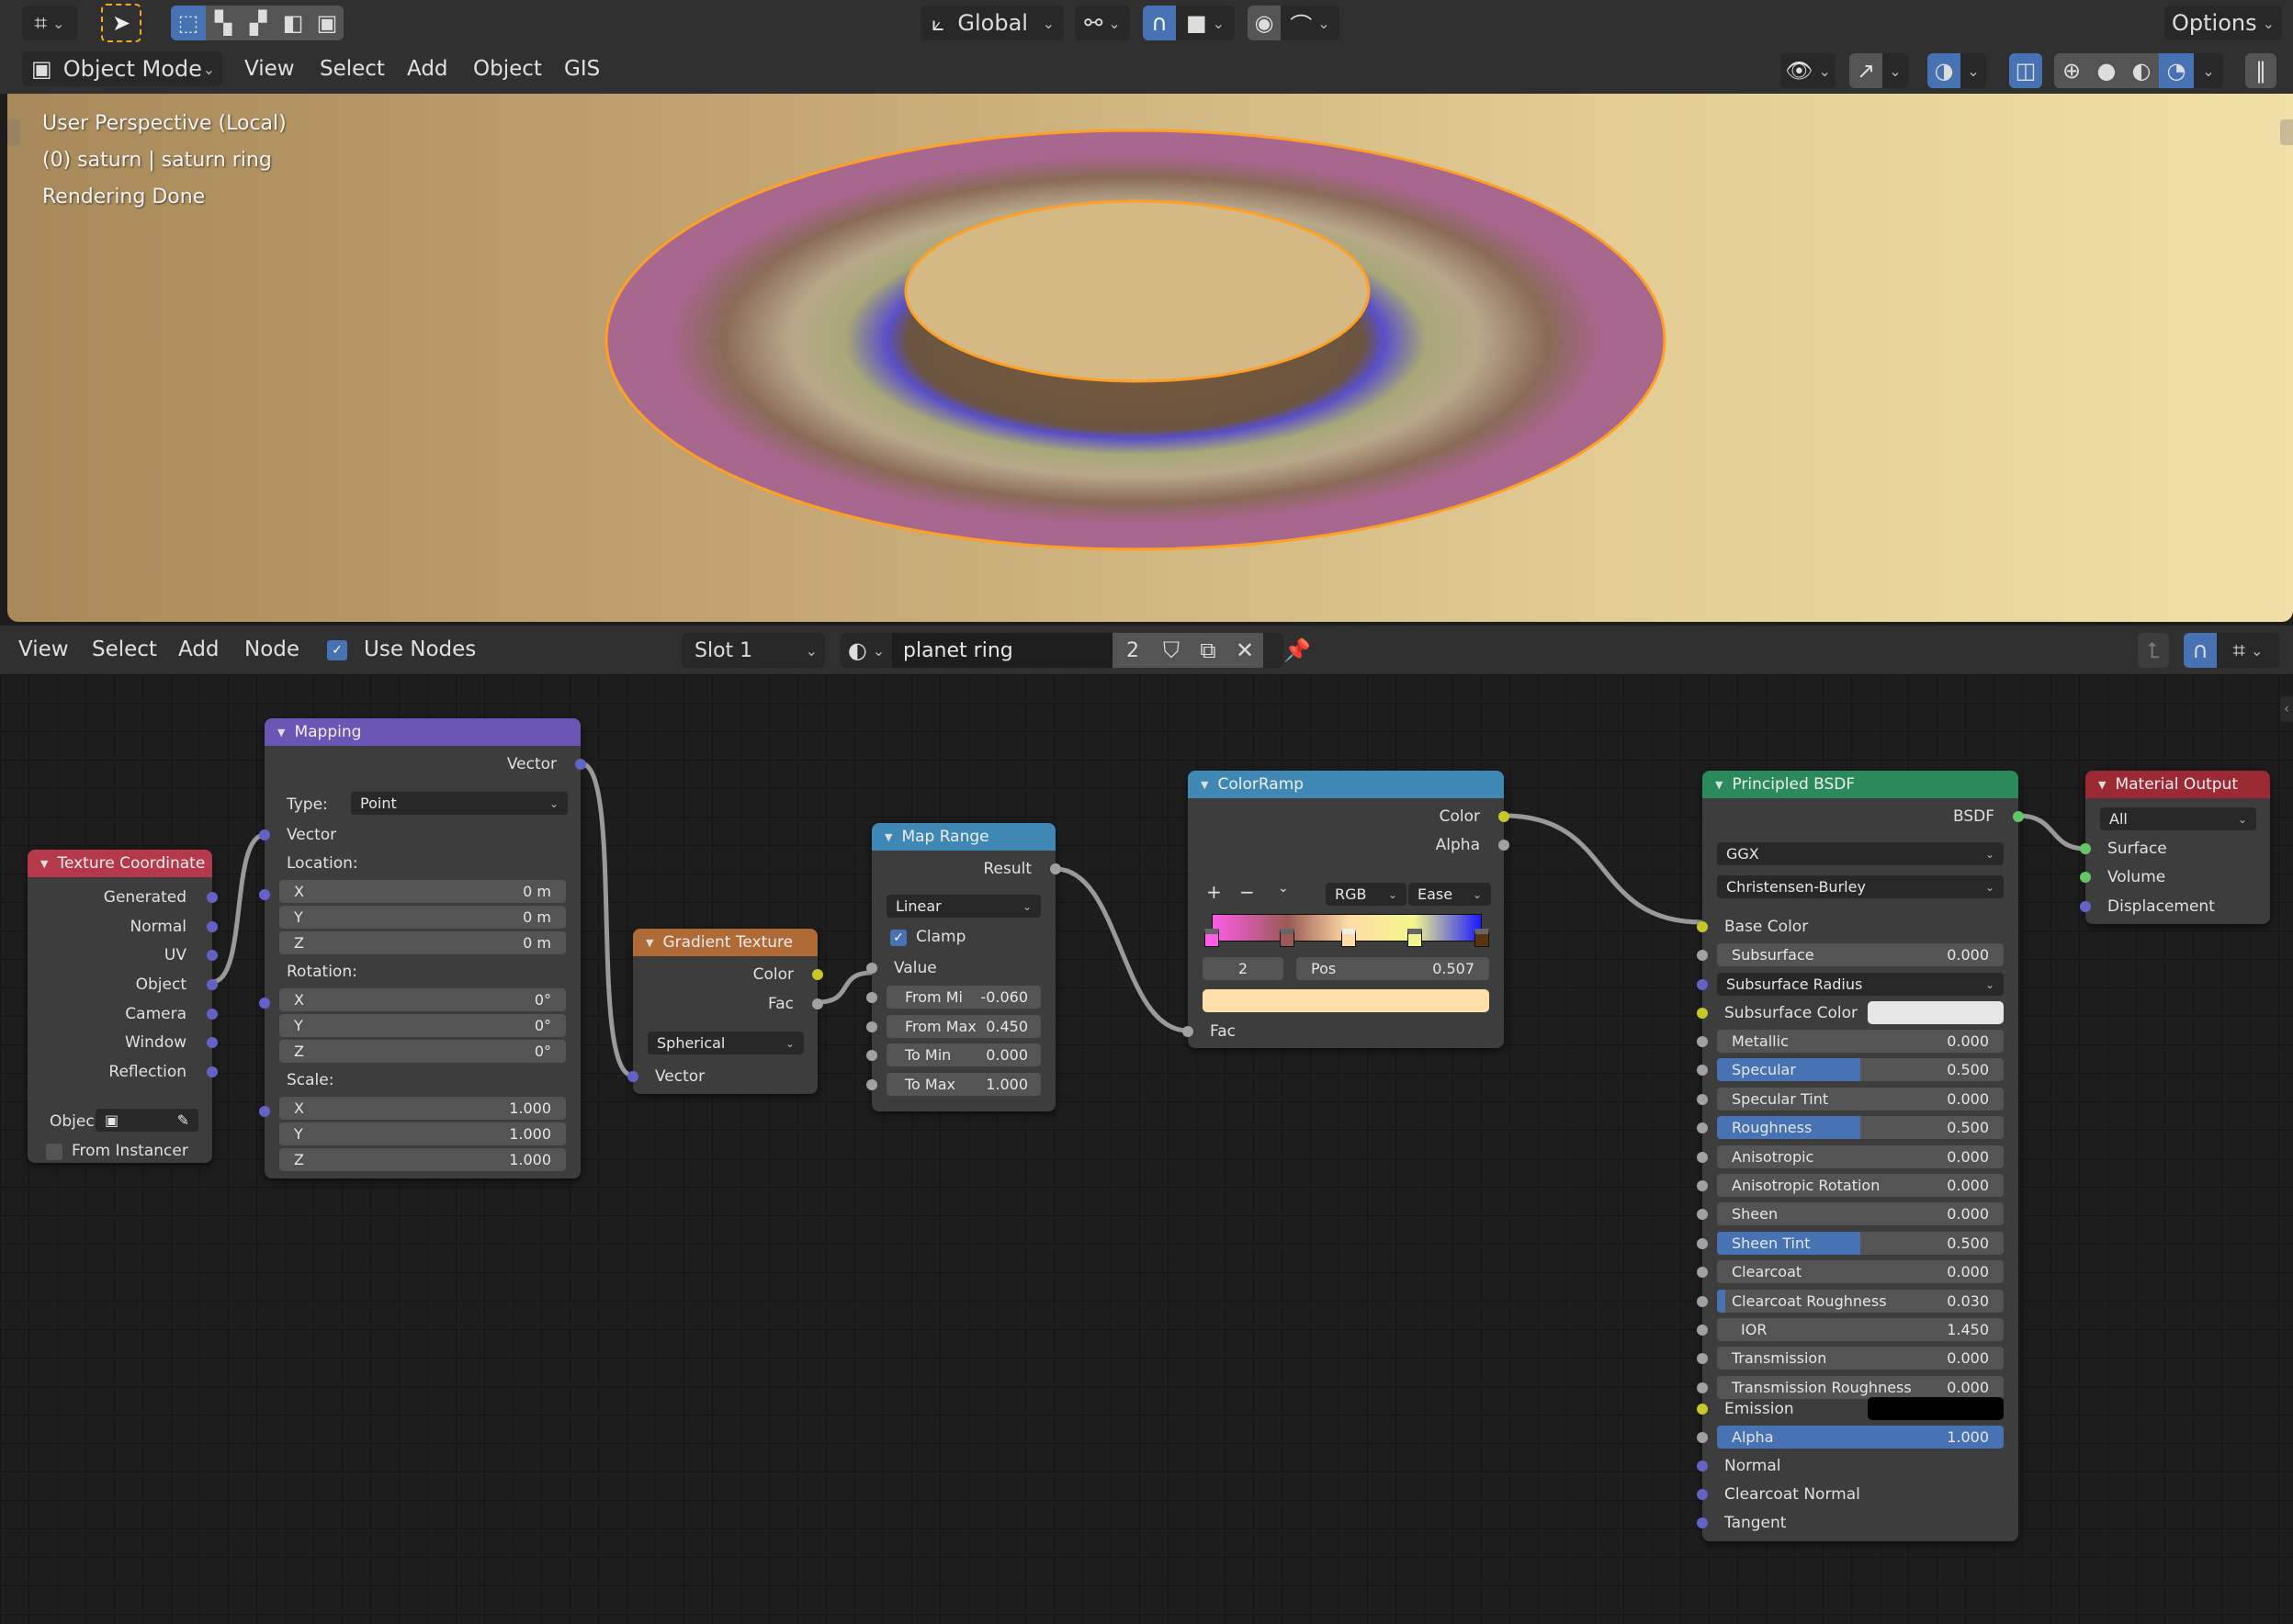 The image size is (2293, 1624). I want to click on specular-tint-field: Specular Tint 0.000, so click(1860, 1099).